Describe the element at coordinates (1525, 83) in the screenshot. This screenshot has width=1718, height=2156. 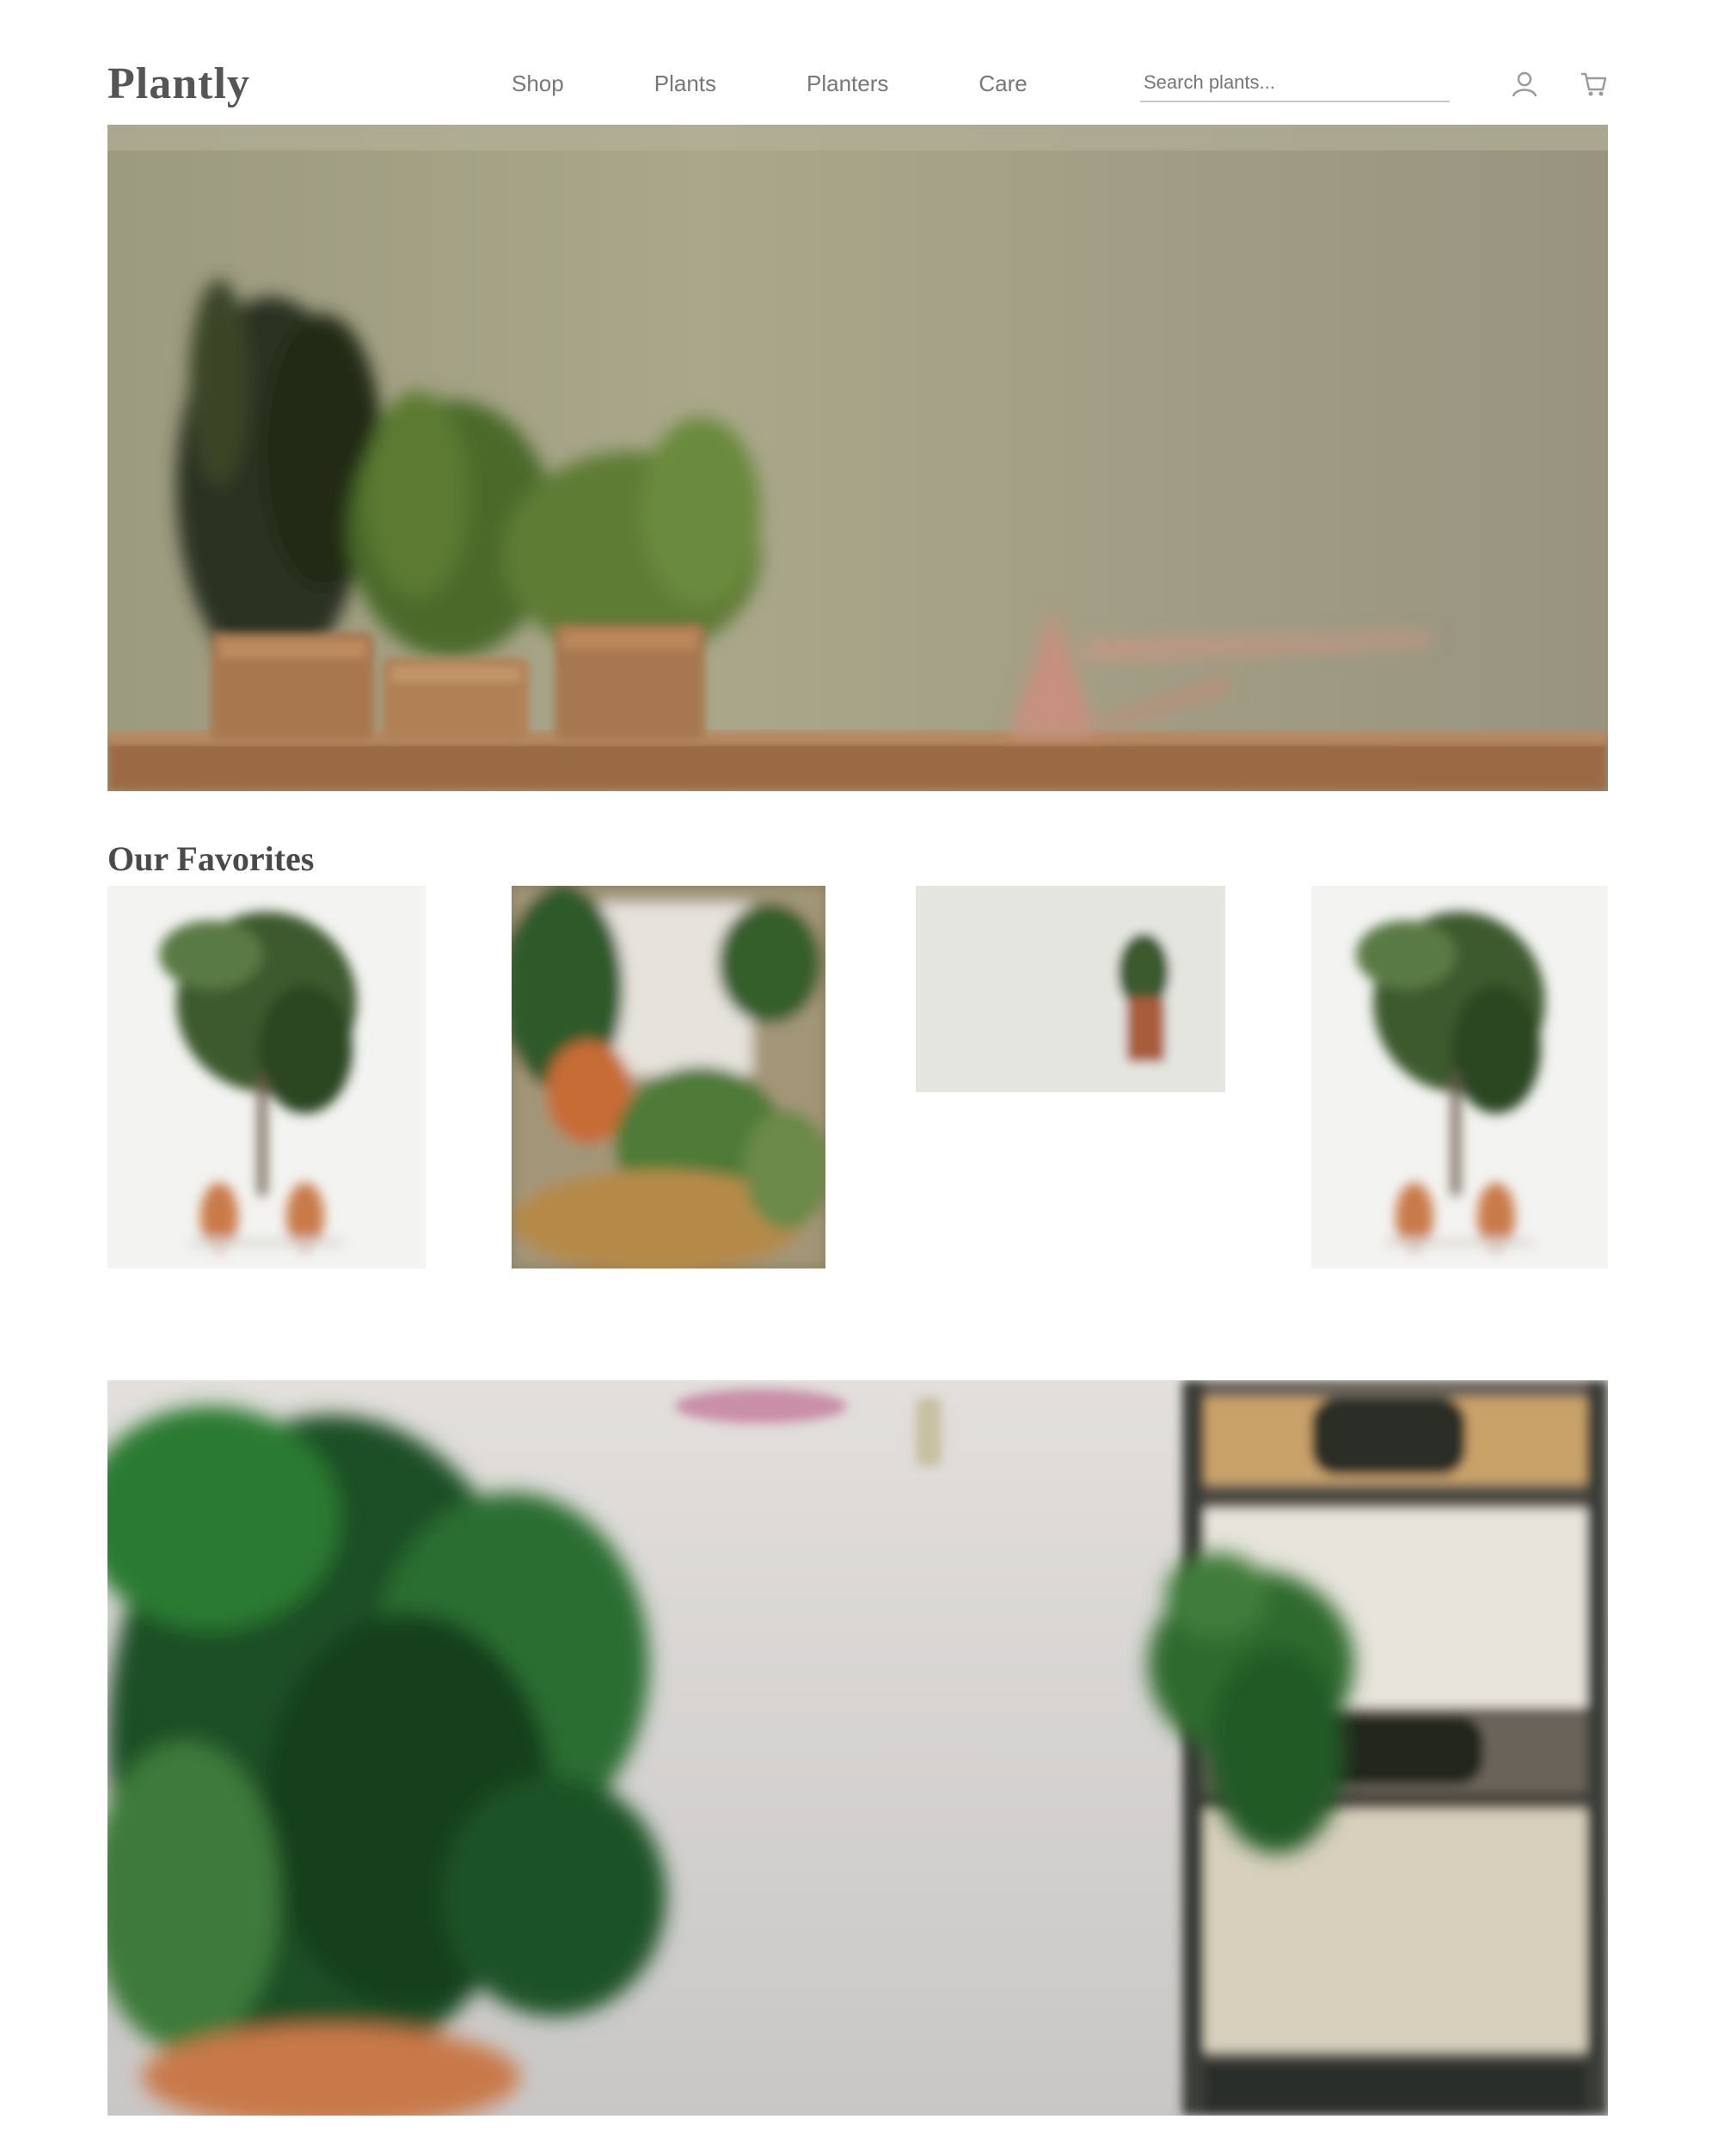
I see `user-icon` at that location.